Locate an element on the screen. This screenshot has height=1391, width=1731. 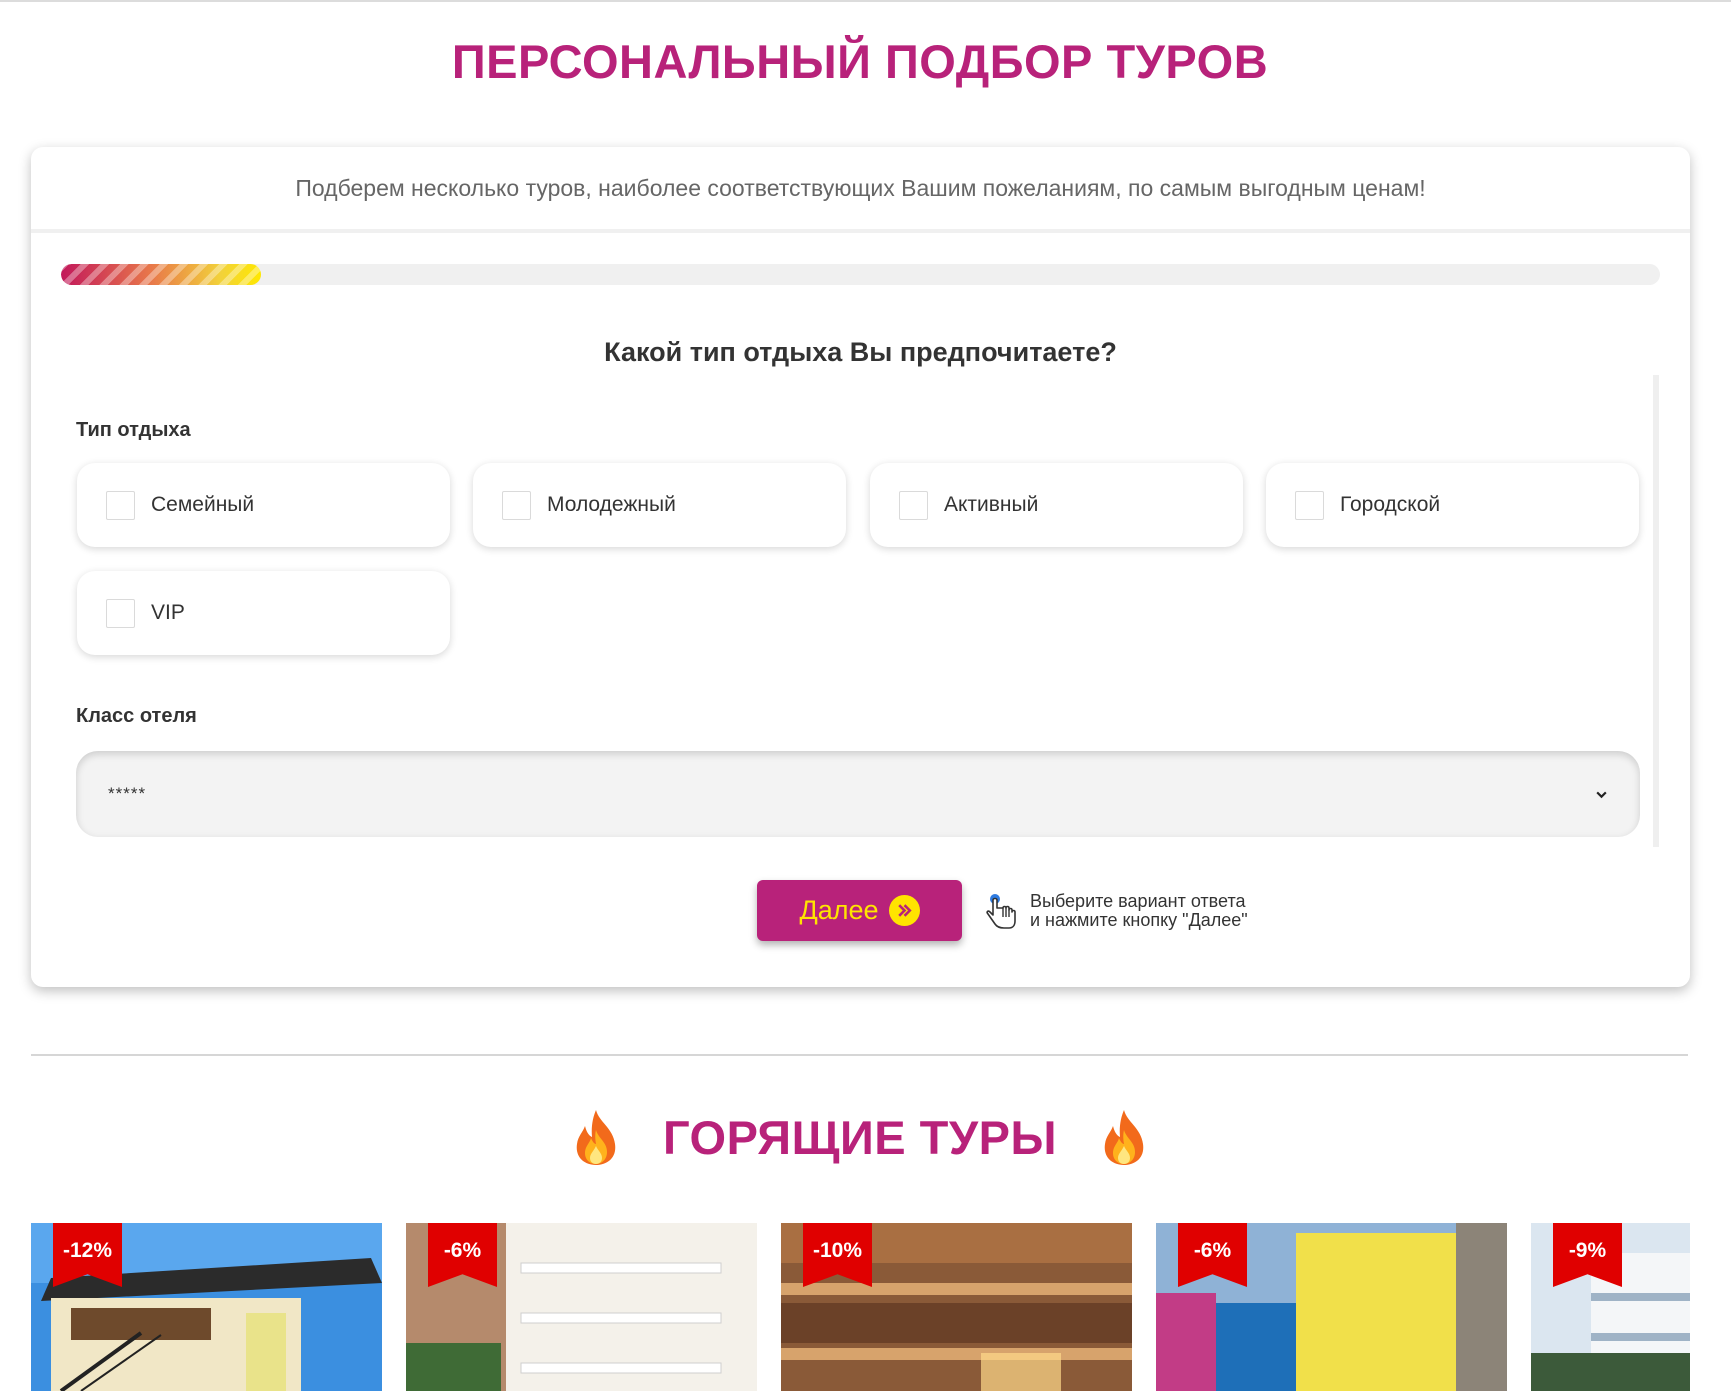
tour-card: -12% is located at coordinates (206, 1307).